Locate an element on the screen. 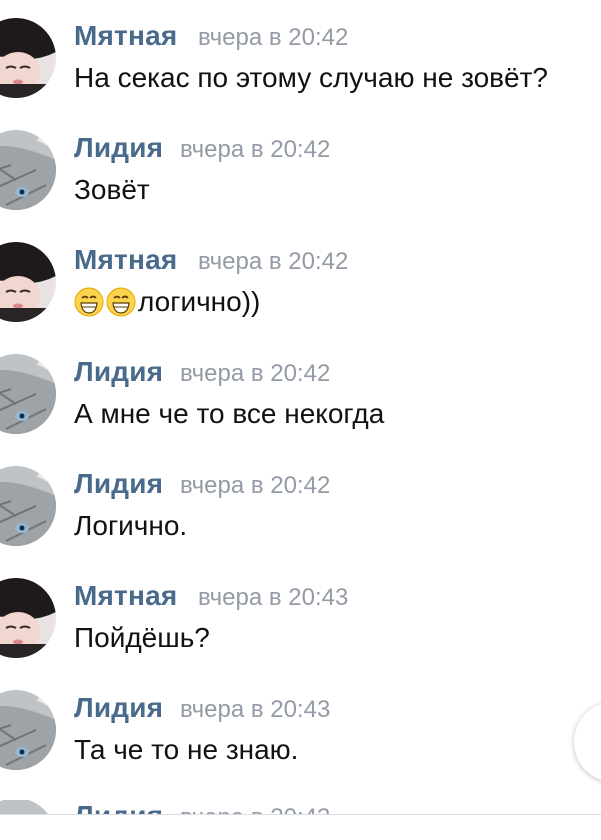  message-text: Зовёт is located at coordinates (112, 190).